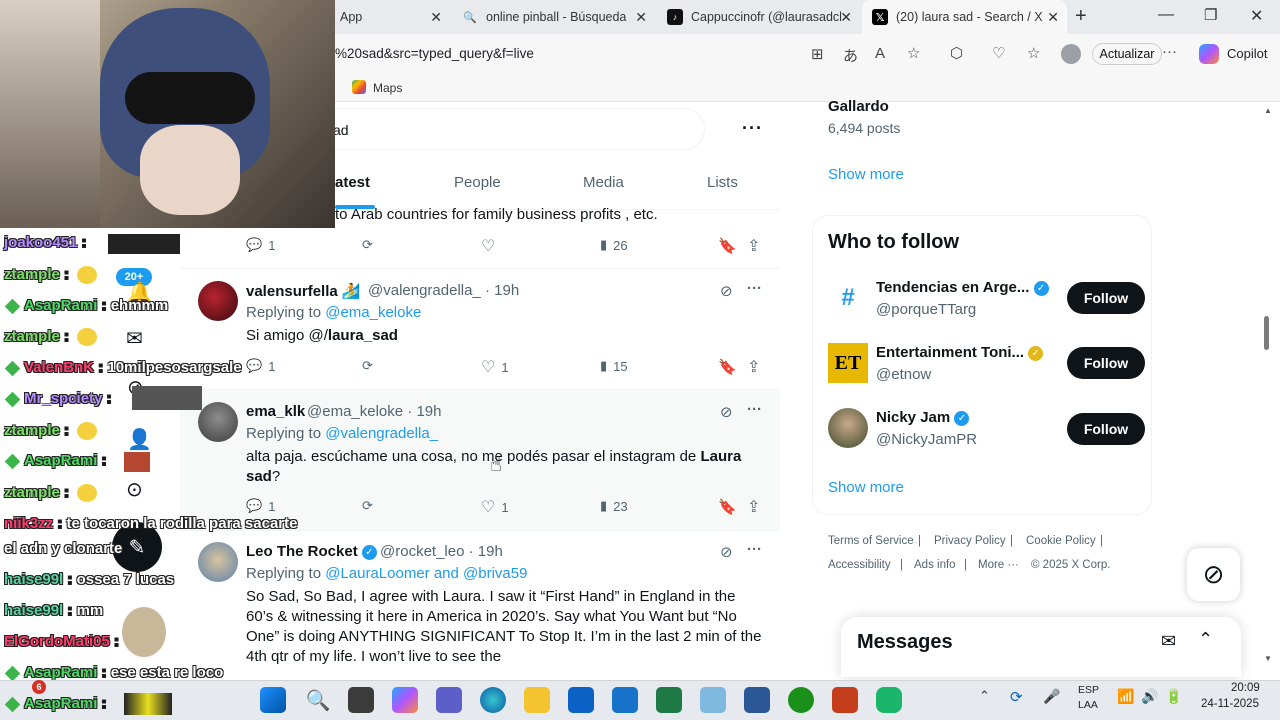  Describe the element at coordinates (374, 411) in the screenshot. I see `tweet-author-handle: @ema_keloke · 19h` at that location.